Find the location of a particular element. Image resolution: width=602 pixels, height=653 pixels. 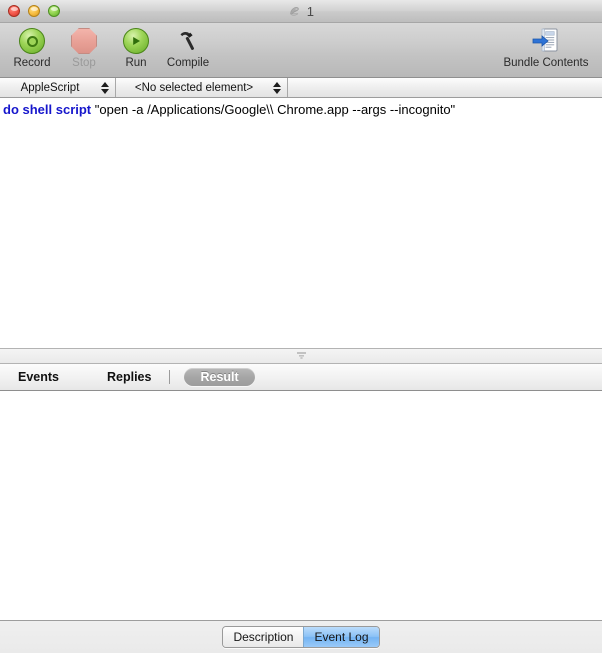

play-triangle-icon is located at coordinates (136, 41).